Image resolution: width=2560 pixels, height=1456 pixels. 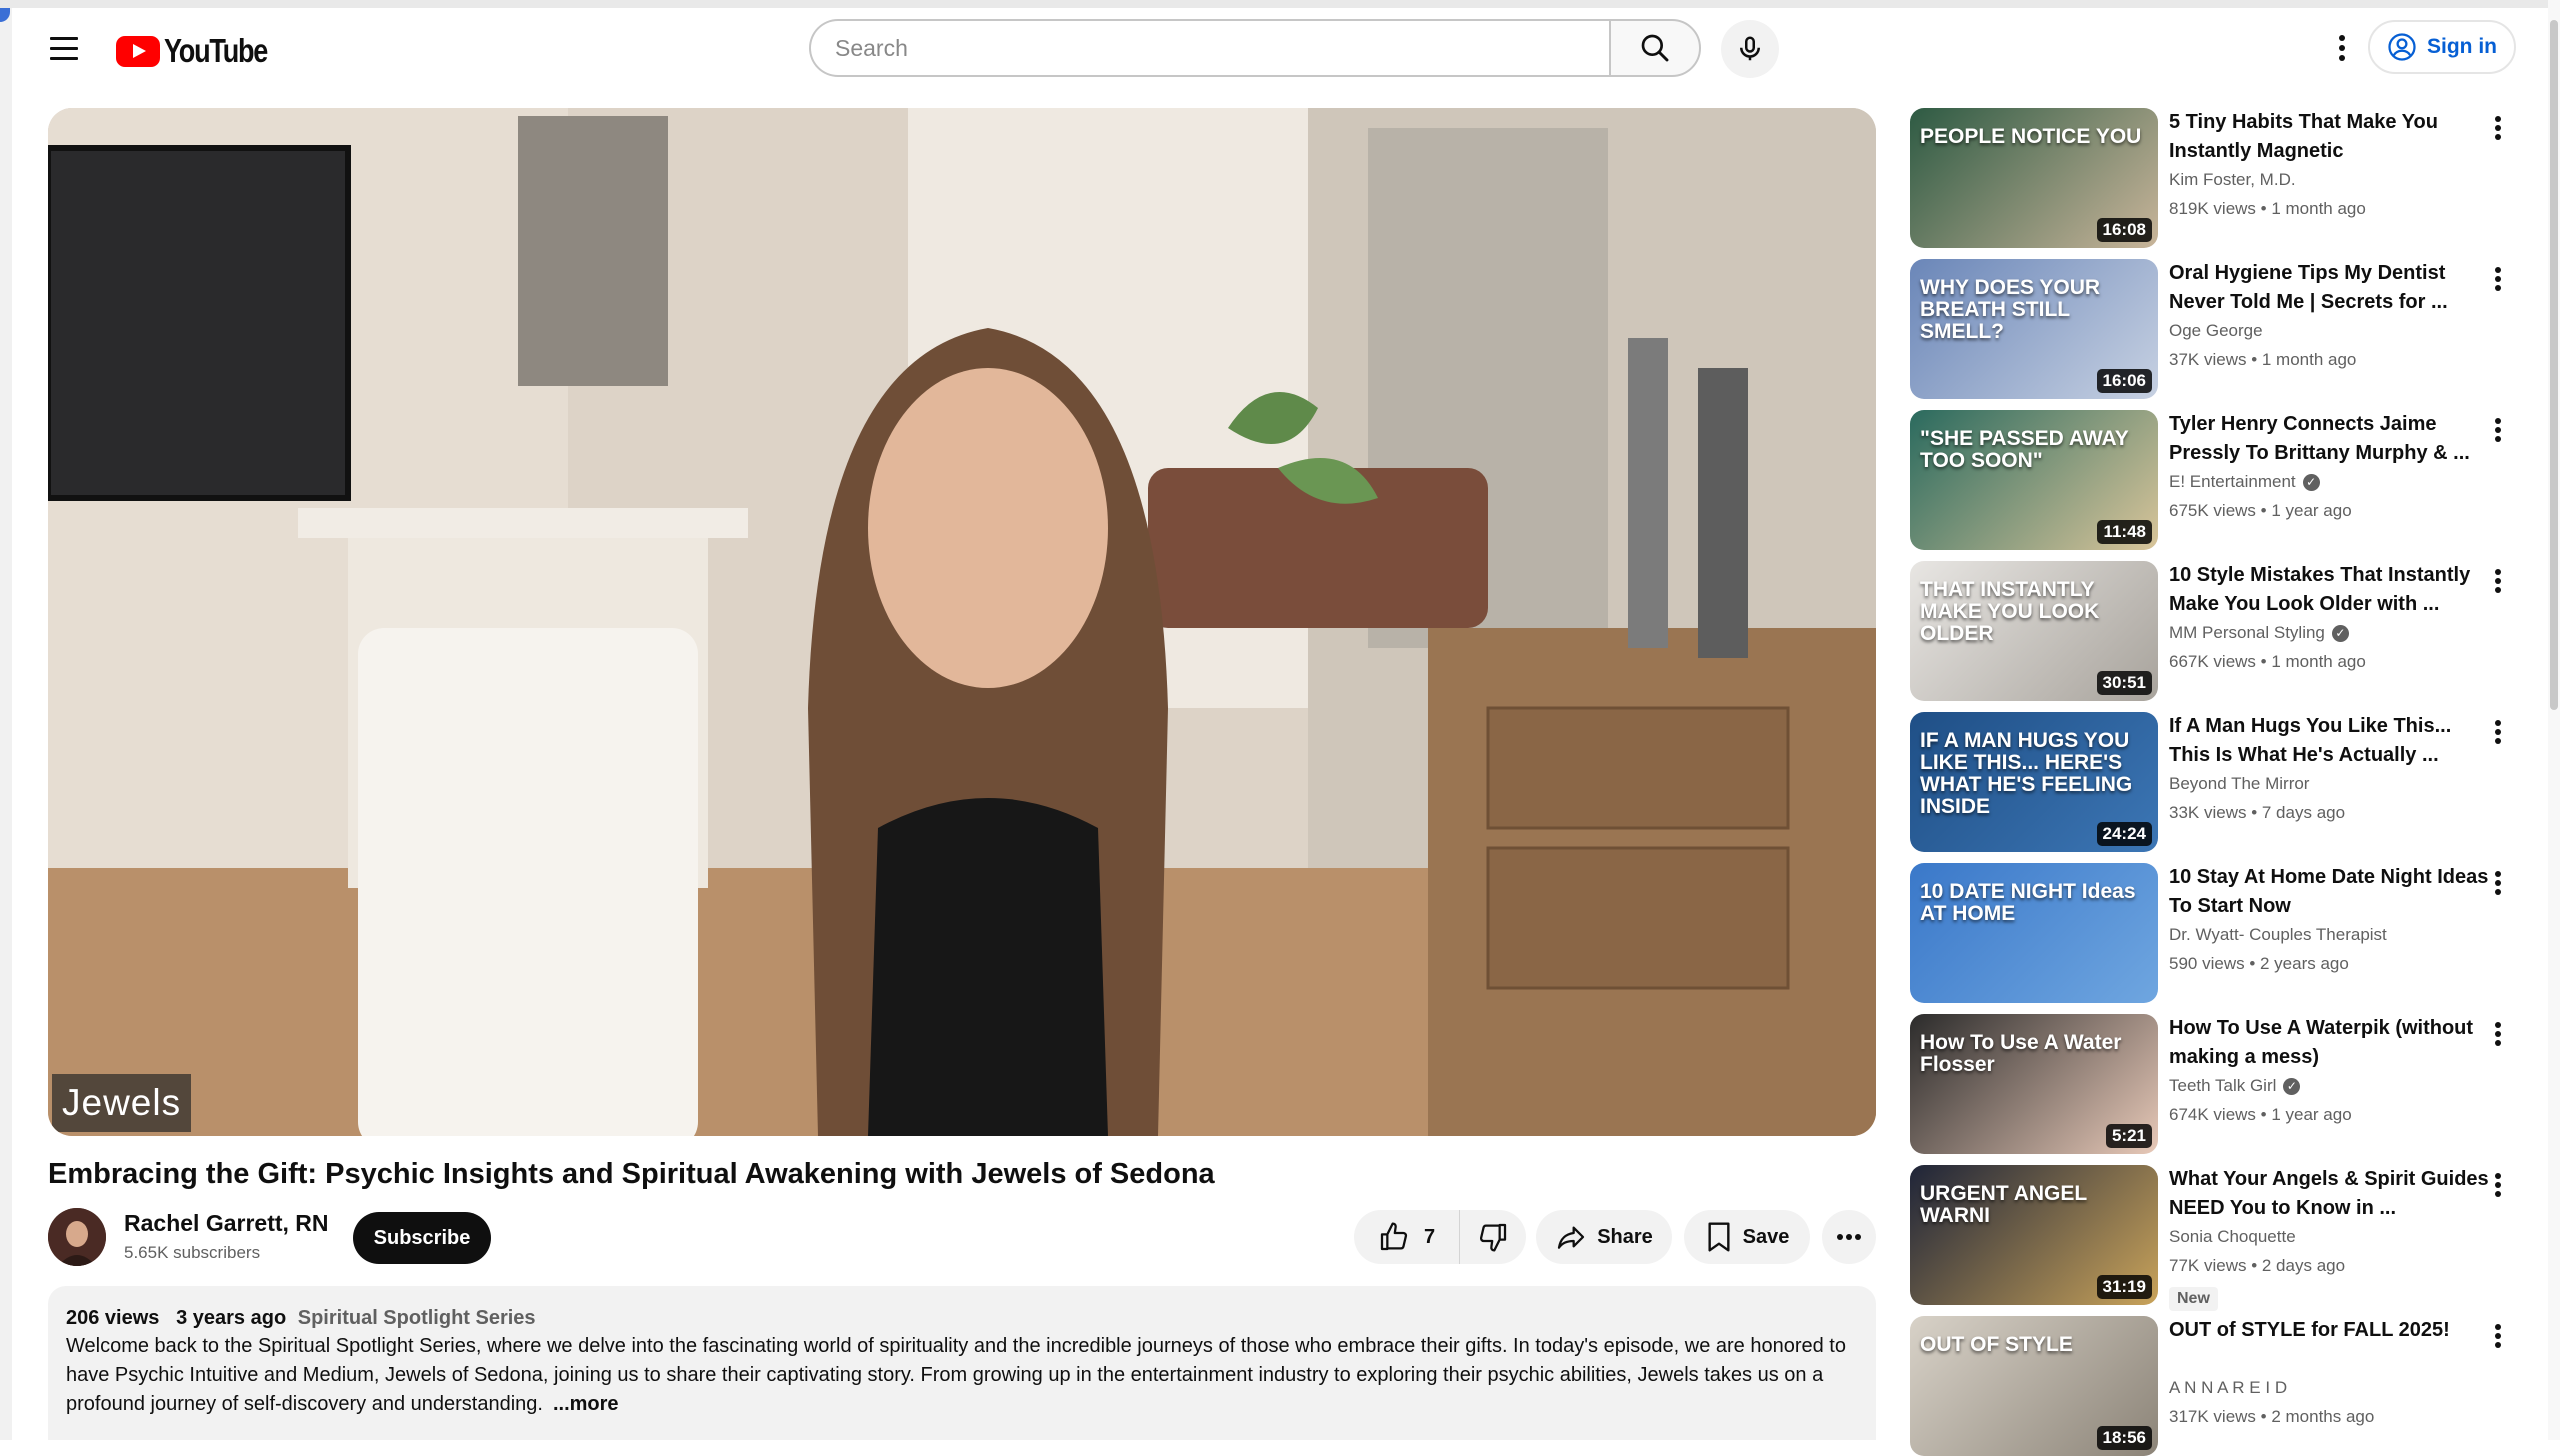 What do you see at coordinates (2034, 480) in the screenshot?
I see `video-thumbnail: "SHE PASSED AWAY TOO SOON" 11:48` at bounding box center [2034, 480].